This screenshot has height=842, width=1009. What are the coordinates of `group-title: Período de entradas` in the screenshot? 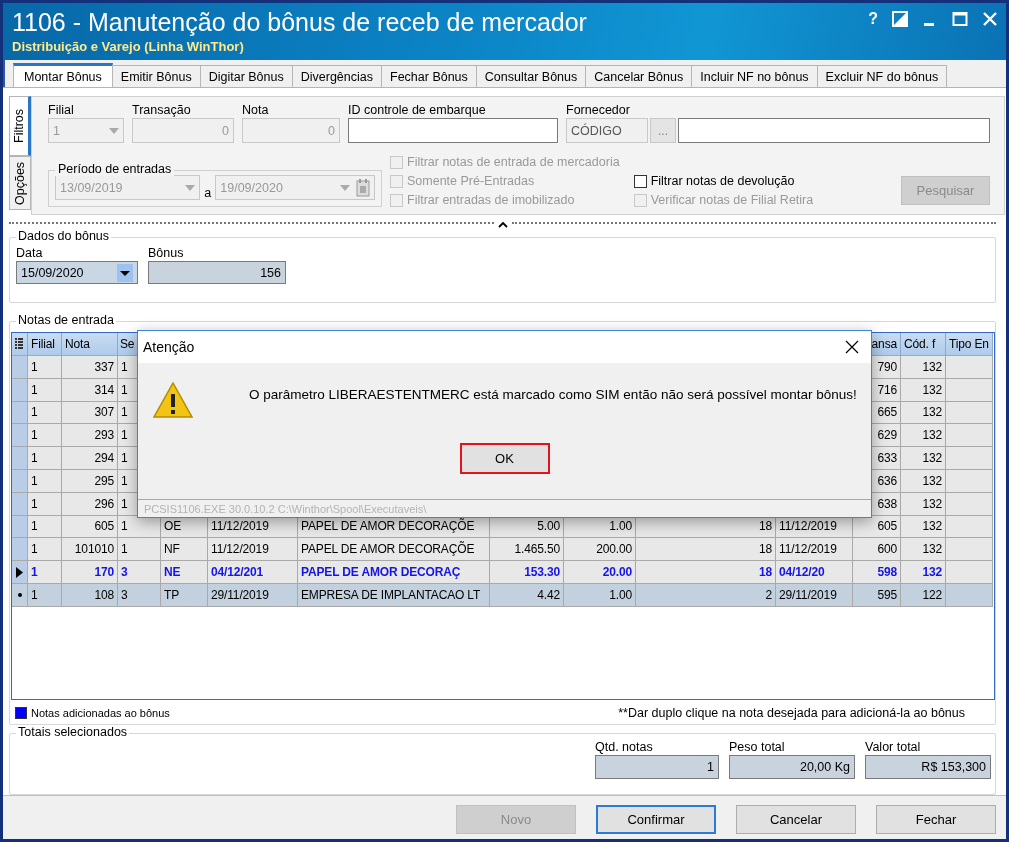 It's located at (115, 169).